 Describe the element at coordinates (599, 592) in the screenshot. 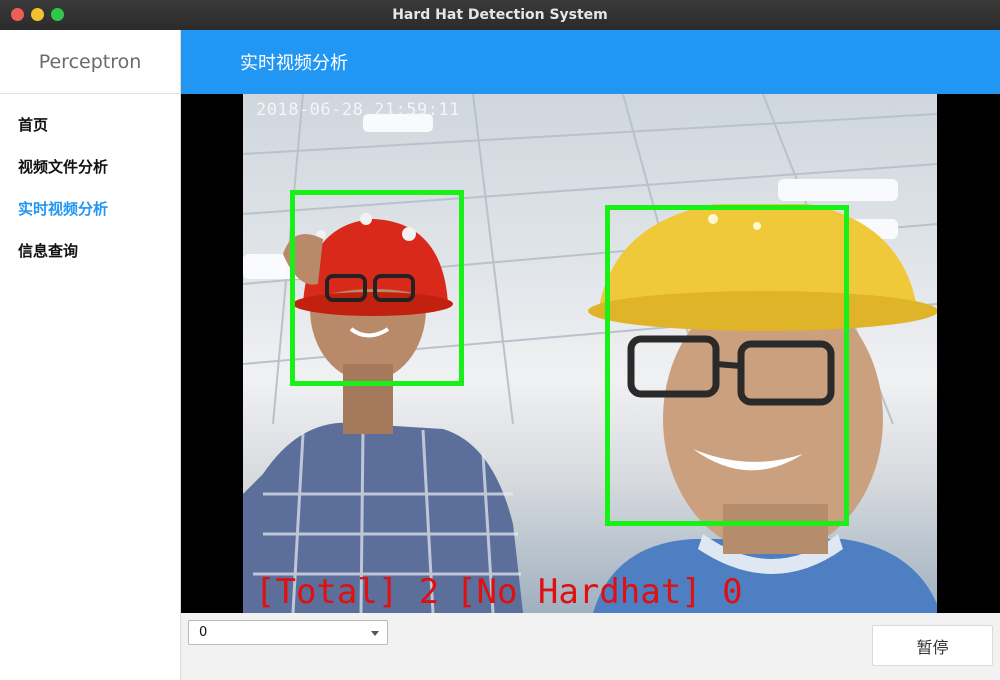

I see `no-hardhat-count-label: [No Hardhat] 0` at that location.